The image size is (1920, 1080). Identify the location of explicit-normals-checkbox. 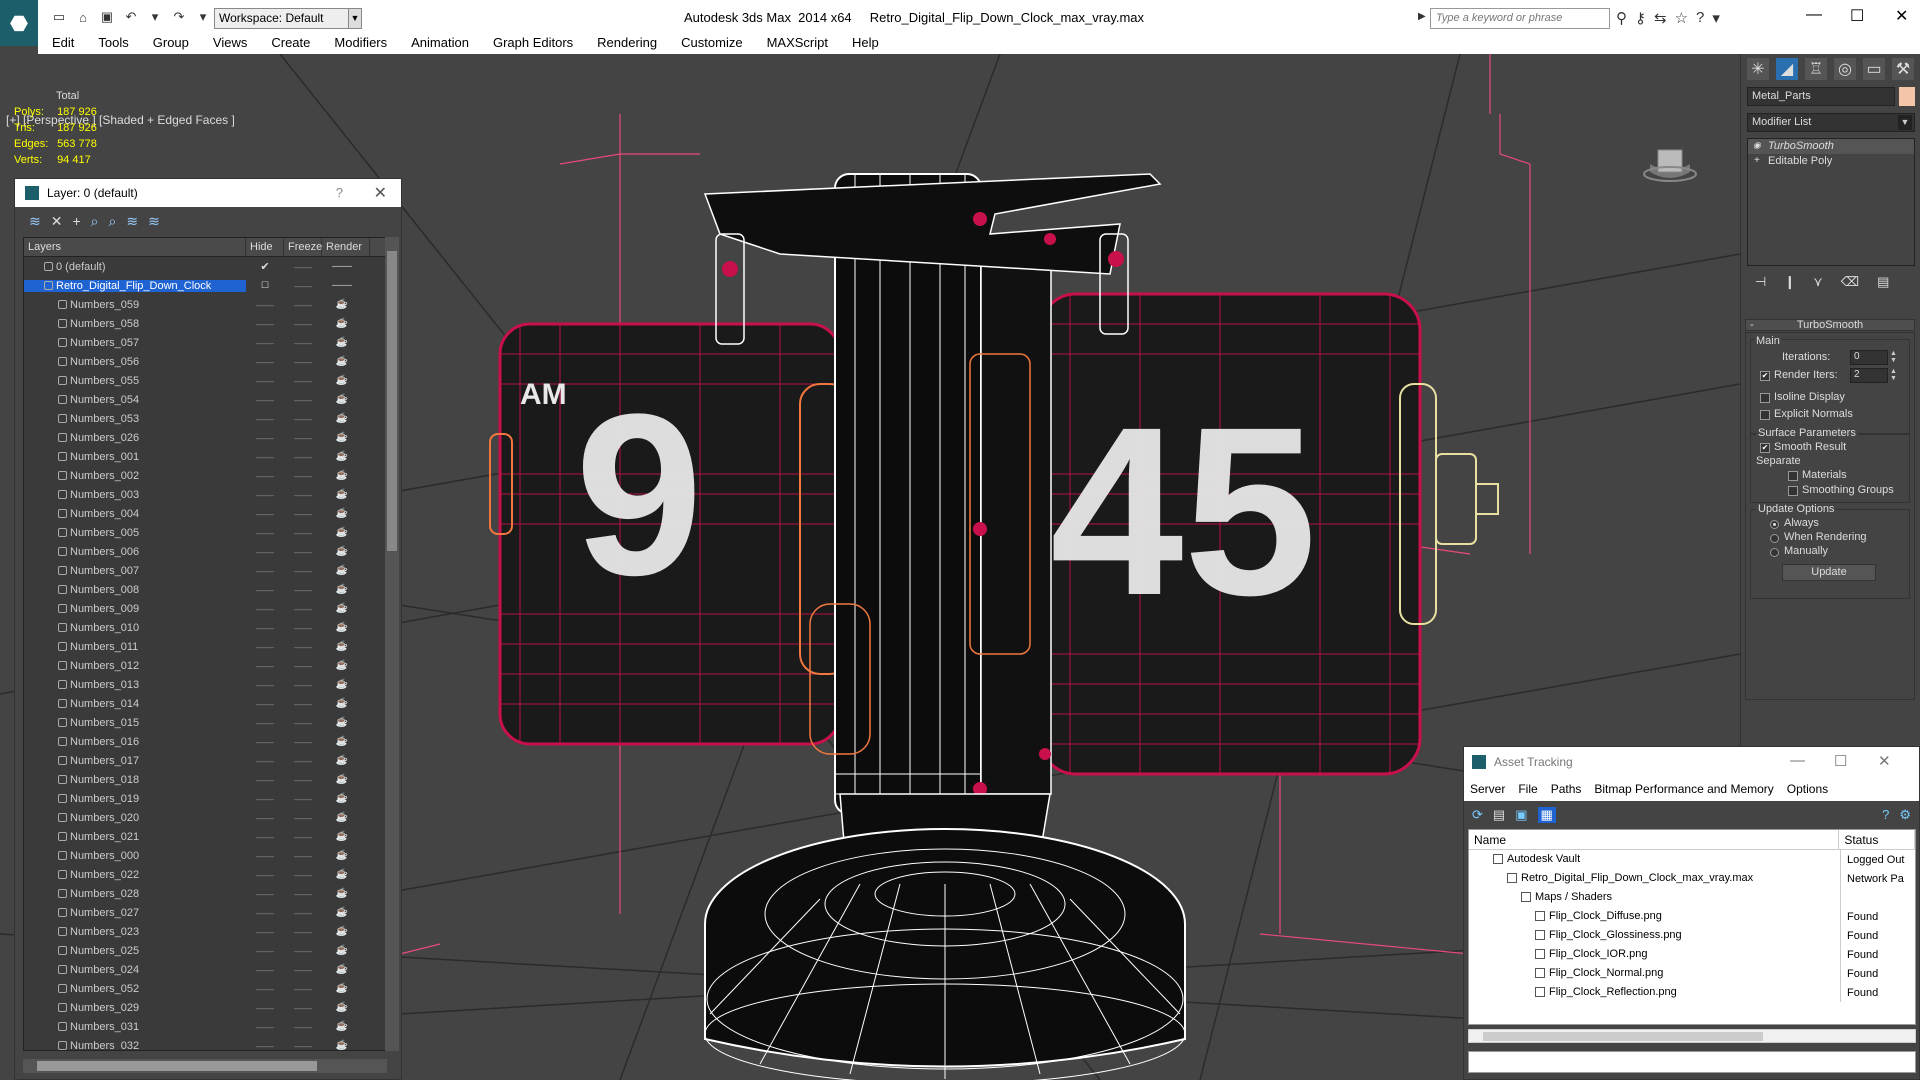
(1765, 415).